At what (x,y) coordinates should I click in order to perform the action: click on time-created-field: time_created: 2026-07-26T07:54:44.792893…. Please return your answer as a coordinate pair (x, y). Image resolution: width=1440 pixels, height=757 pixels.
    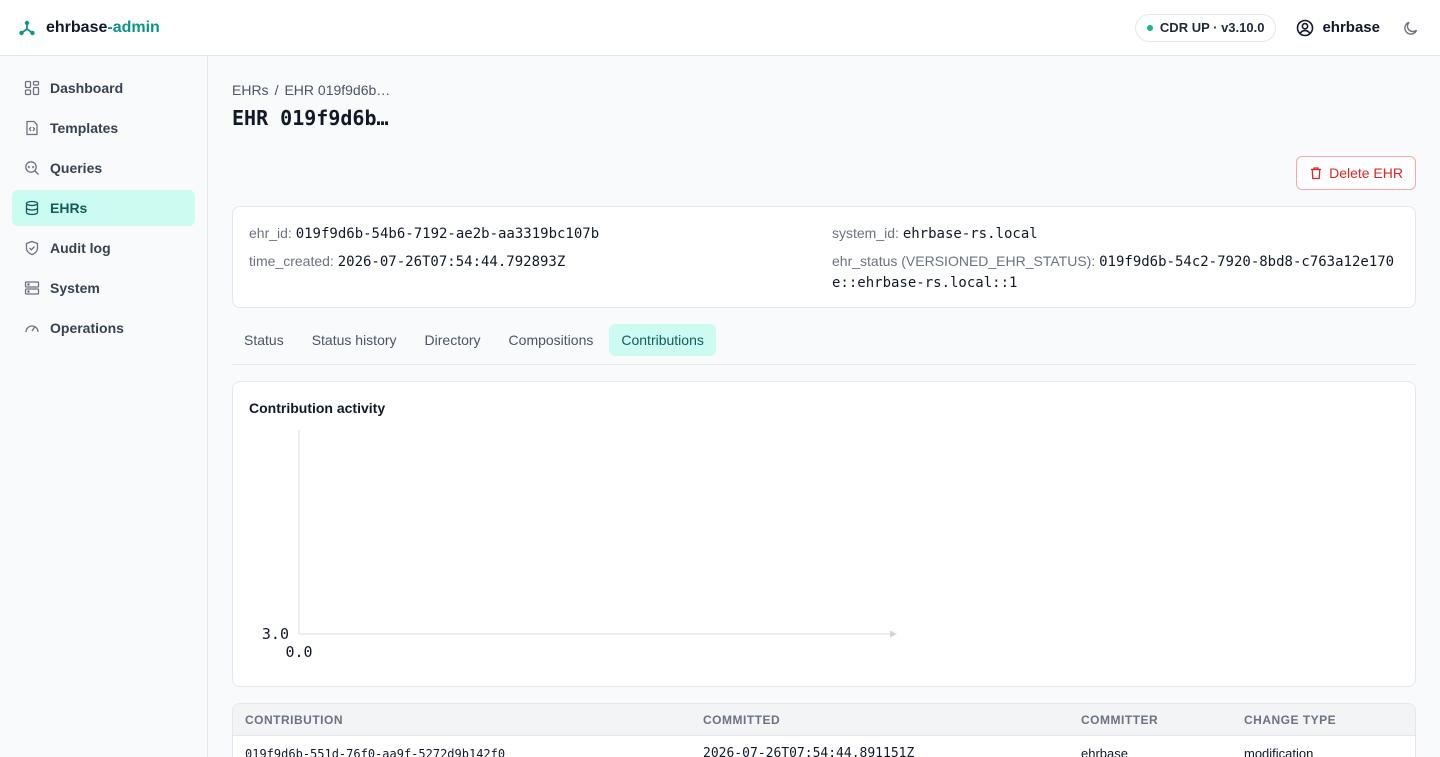
    Looking at the image, I should click on (407, 261).